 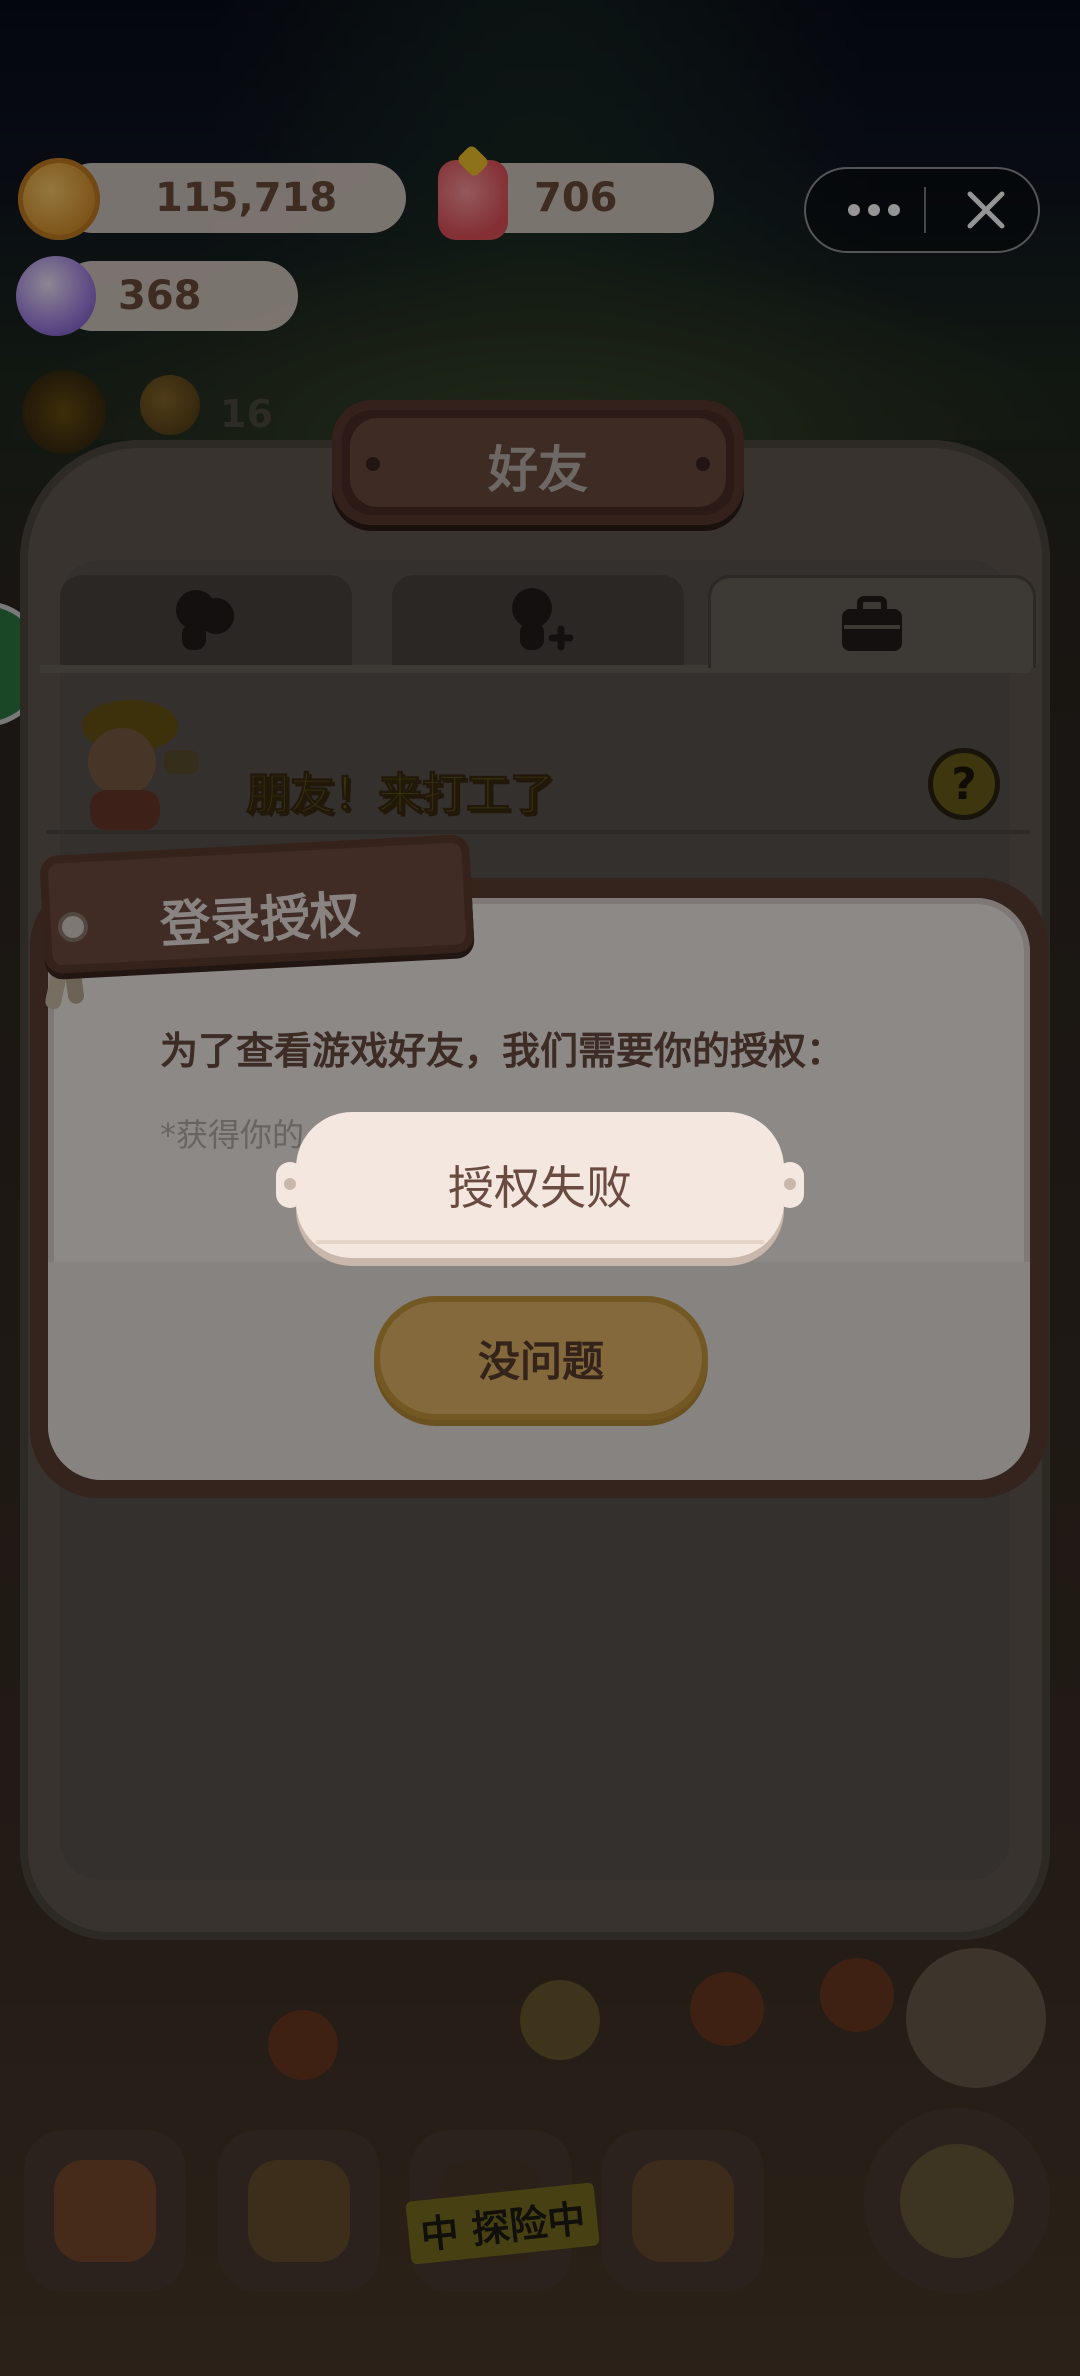 I want to click on coins-counter: 115,718, so click(x=232, y=198).